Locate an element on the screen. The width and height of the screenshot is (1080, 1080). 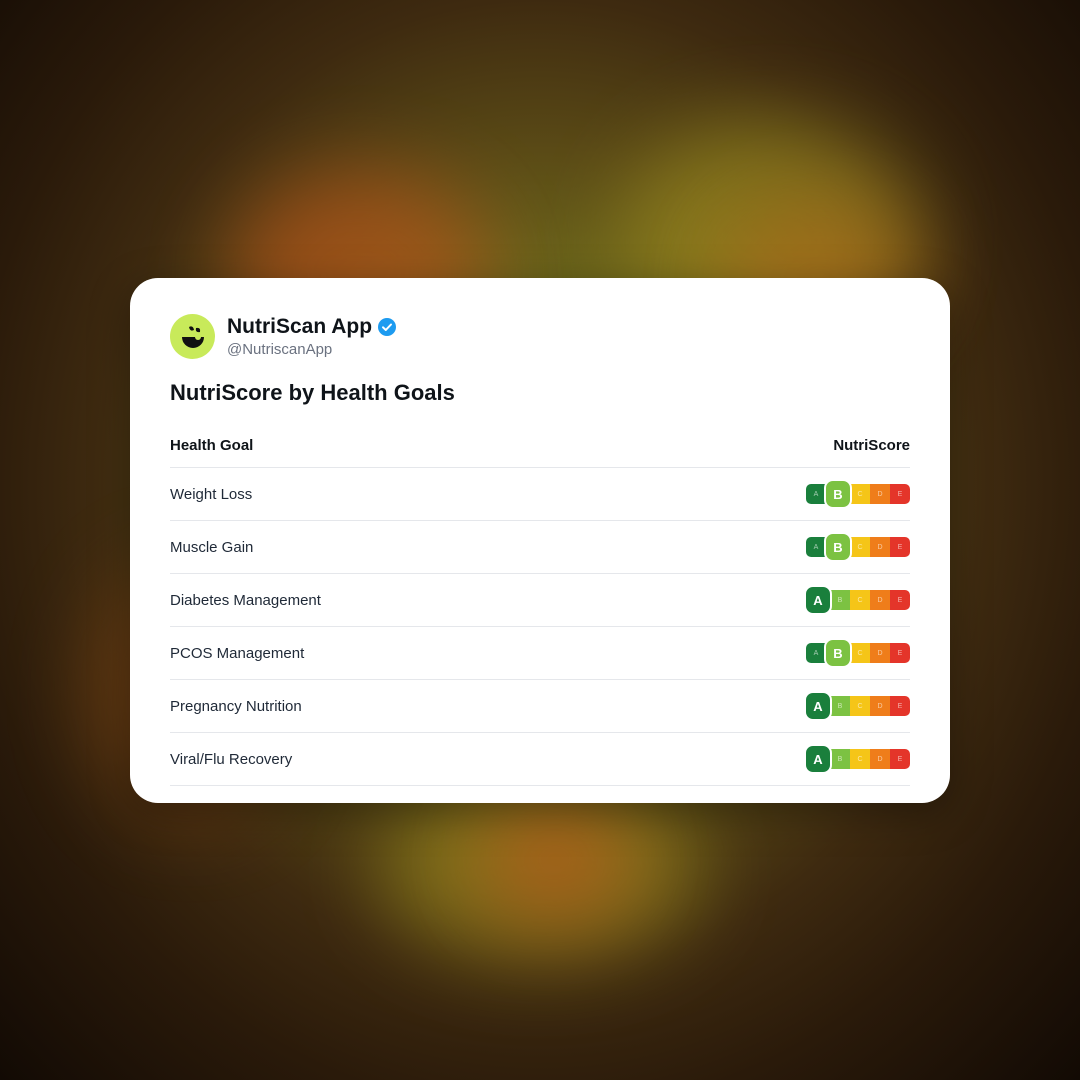
health-goal-label: Viral/Flu Recovery is located at coordinates (231, 759).